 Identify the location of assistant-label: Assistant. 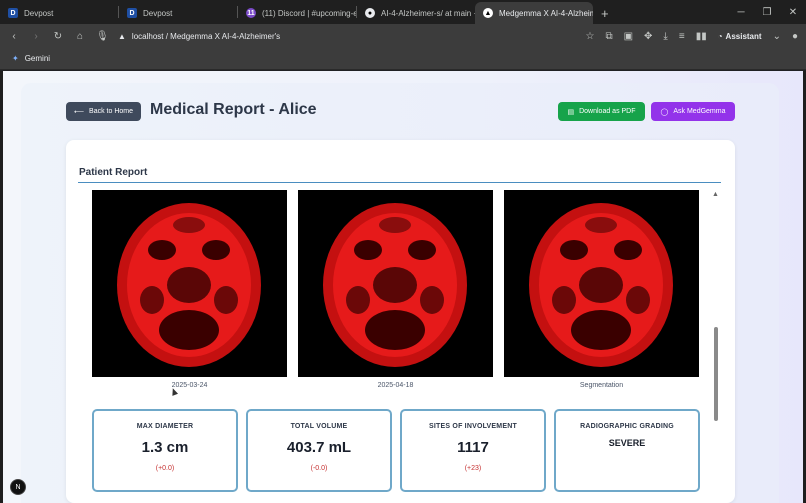
(743, 36).